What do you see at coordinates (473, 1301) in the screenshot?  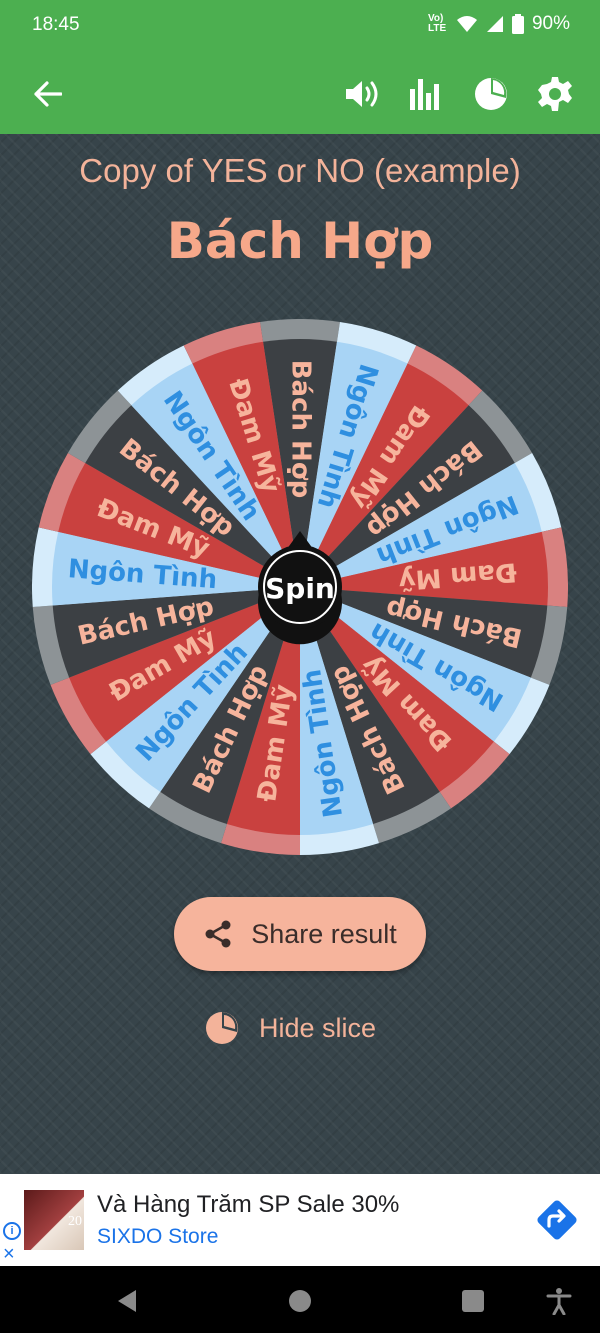 I see `nav-recents-icon` at bounding box center [473, 1301].